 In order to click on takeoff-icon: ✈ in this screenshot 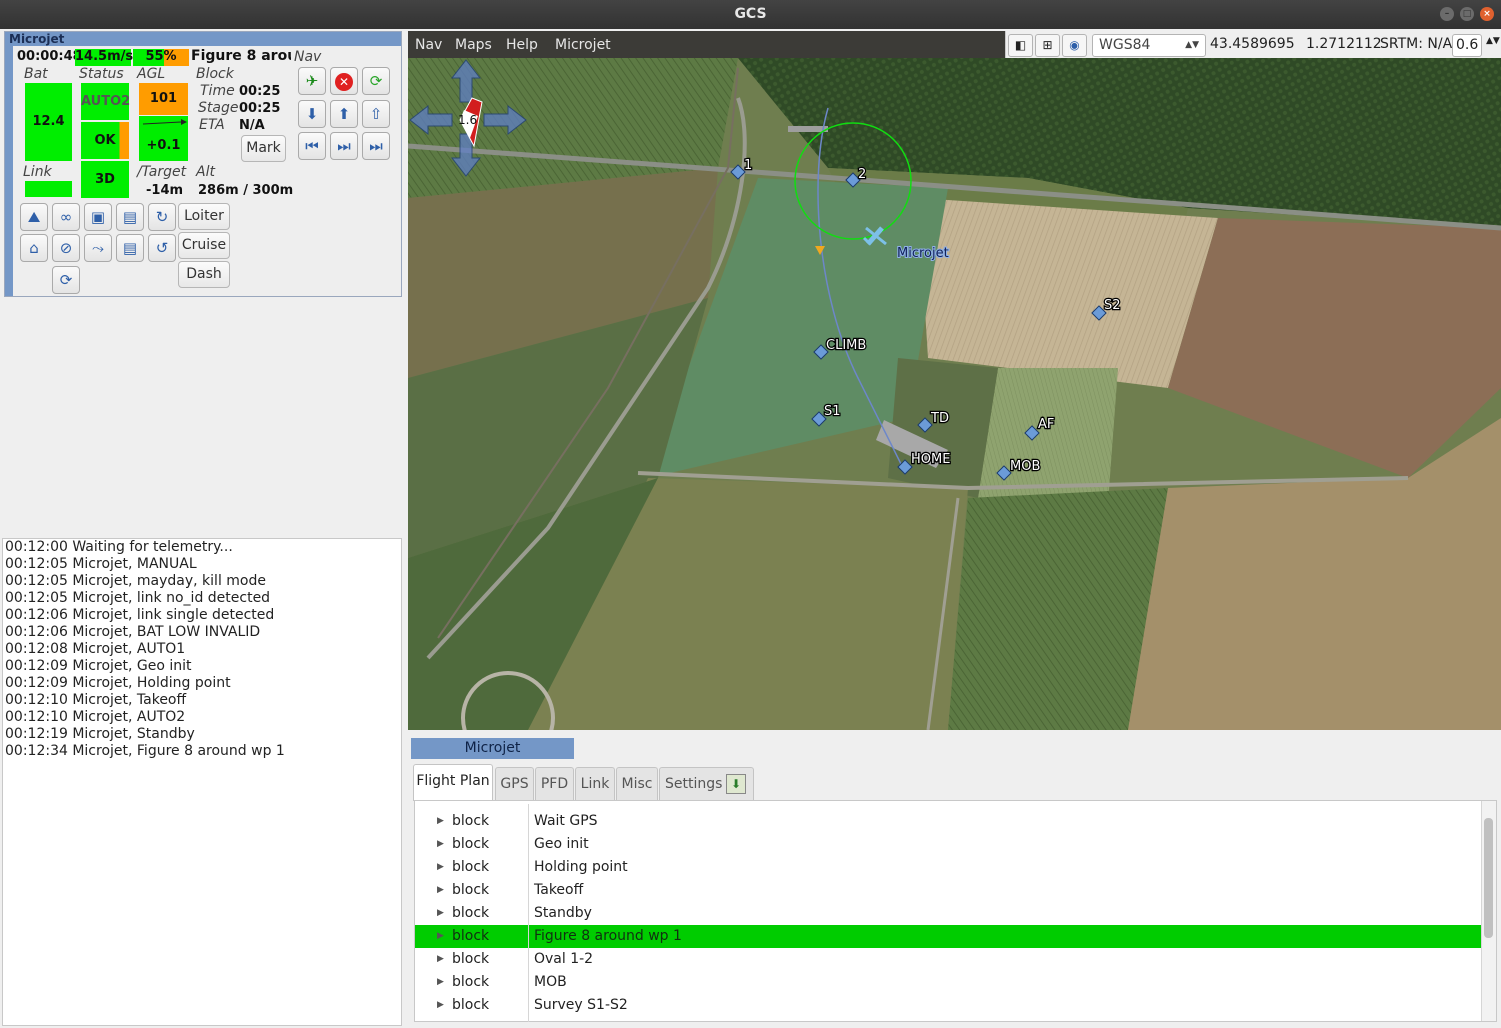, I will do `click(312, 81)`.